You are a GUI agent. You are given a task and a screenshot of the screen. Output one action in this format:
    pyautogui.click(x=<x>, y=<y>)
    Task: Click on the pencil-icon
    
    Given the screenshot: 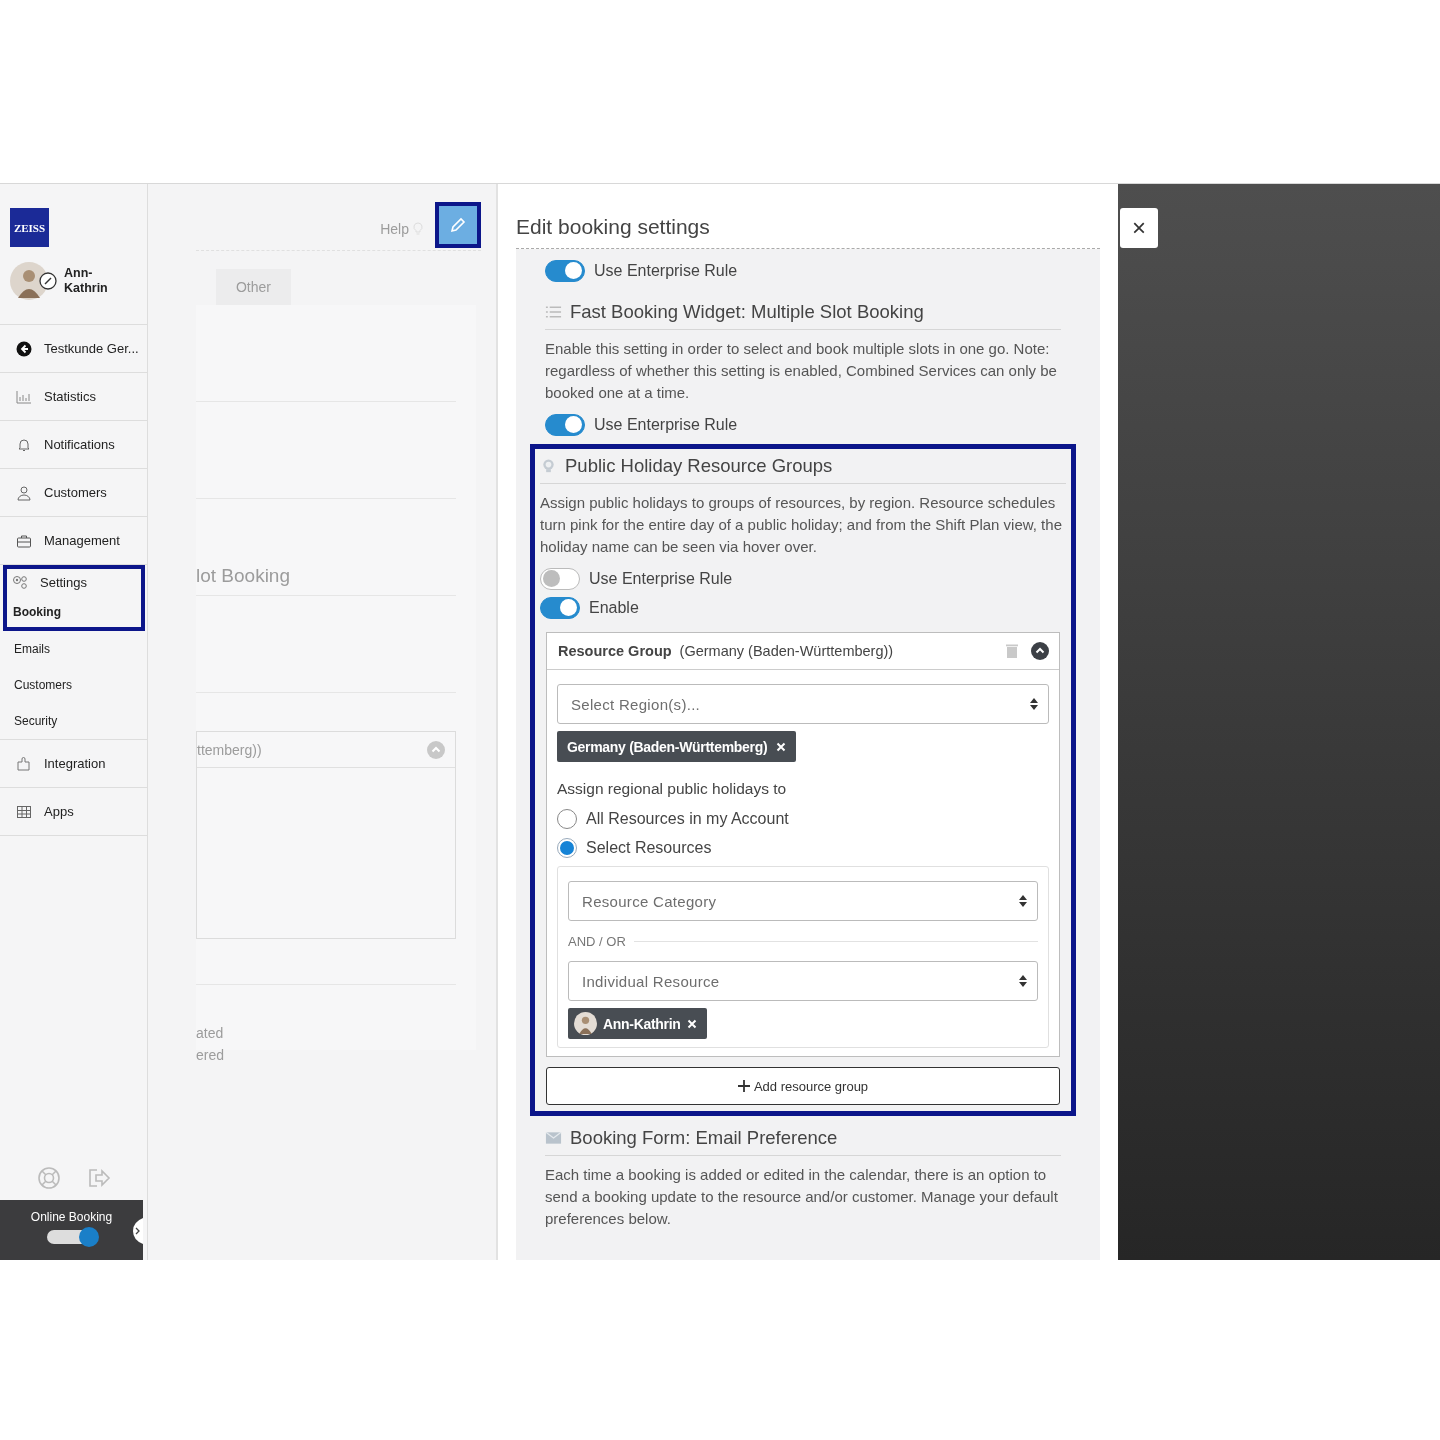 What is the action you would take?
    pyautogui.click(x=458, y=225)
    